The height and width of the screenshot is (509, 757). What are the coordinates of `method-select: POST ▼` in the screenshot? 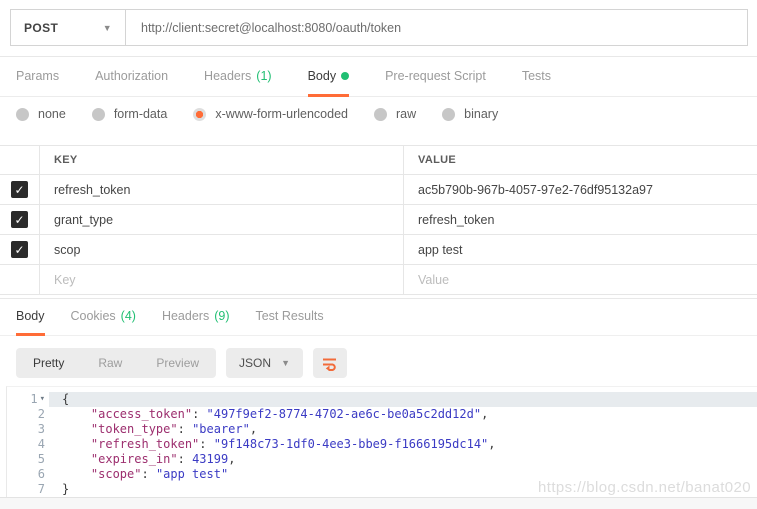 It's located at (68, 27).